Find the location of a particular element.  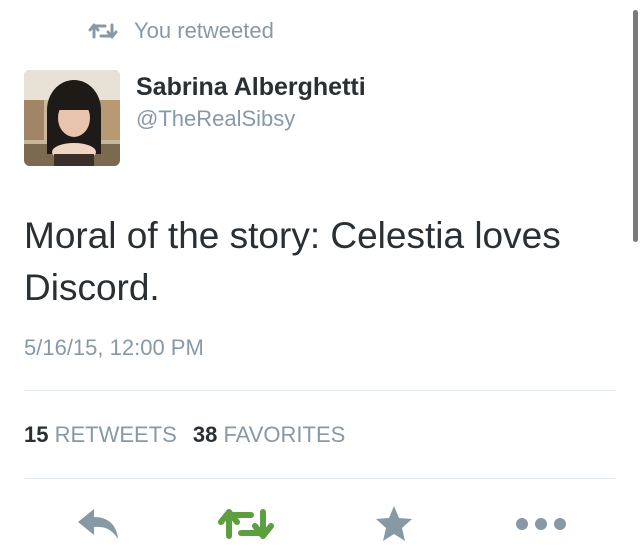

star-icon is located at coordinates (394, 523).